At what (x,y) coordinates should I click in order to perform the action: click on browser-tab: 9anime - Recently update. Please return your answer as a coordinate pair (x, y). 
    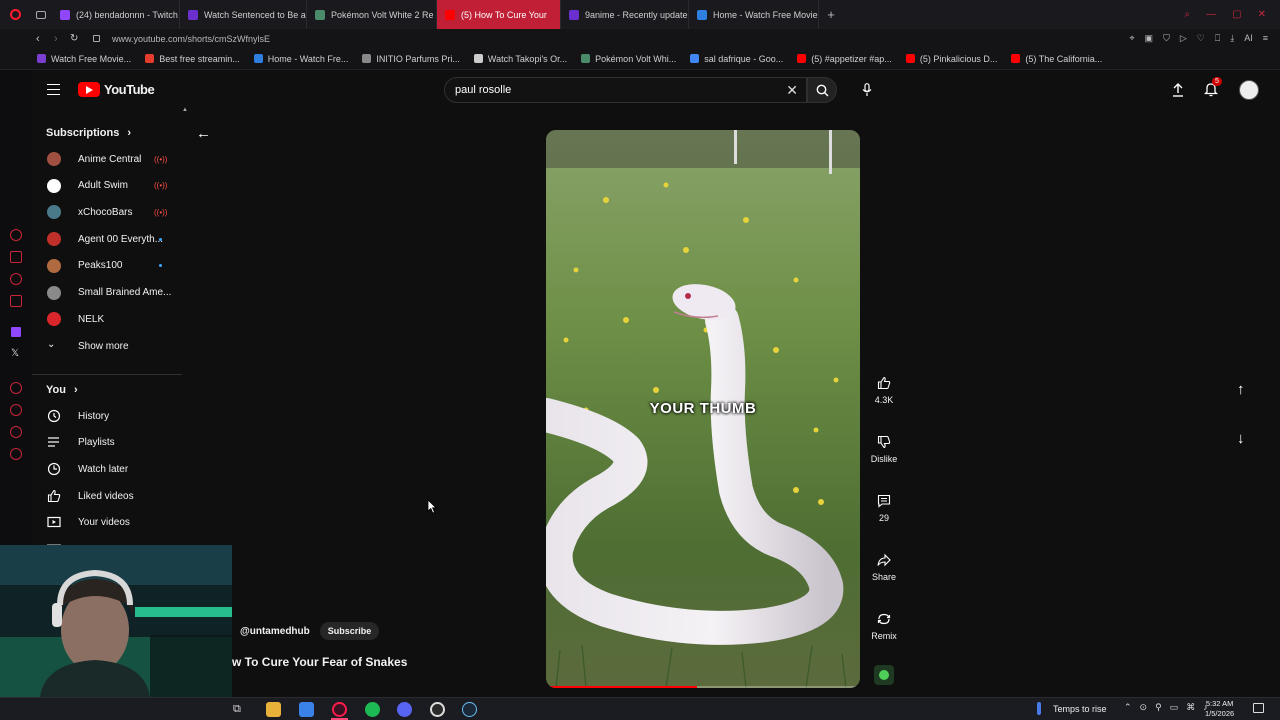
    Looking at the image, I should click on (625, 14).